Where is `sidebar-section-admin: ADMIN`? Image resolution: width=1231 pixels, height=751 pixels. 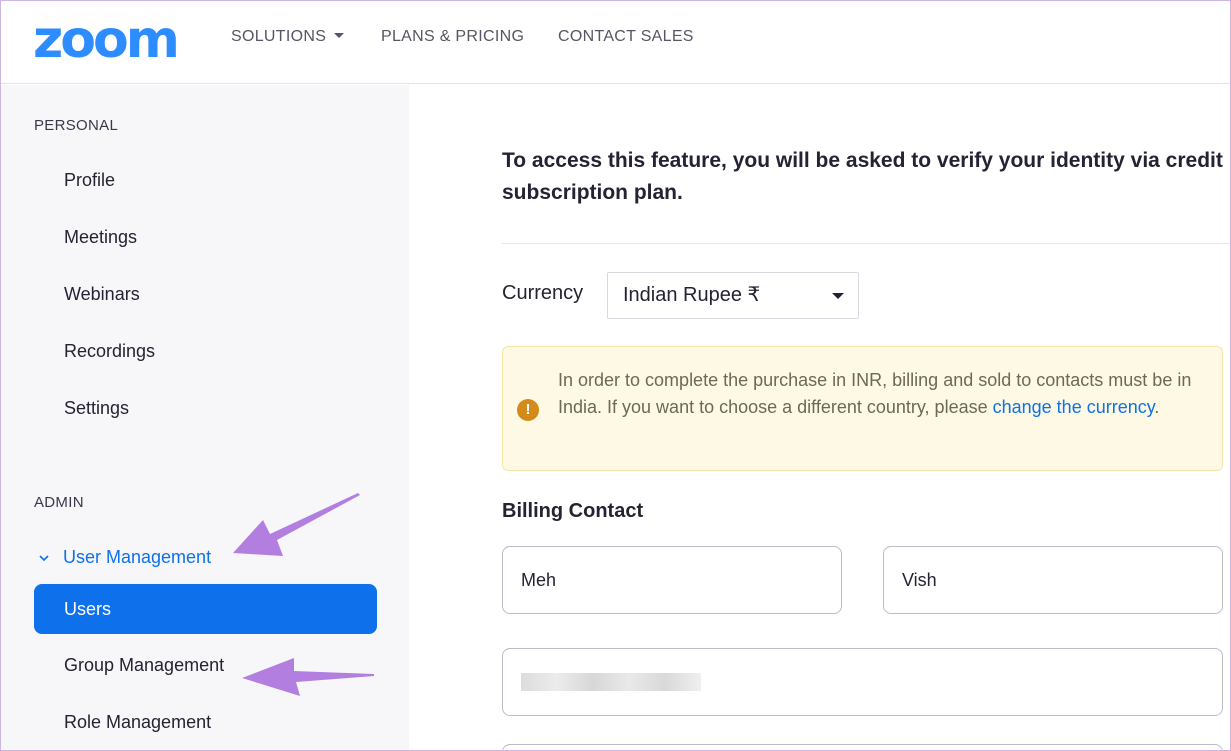
sidebar-section-admin: ADMIN is located at coordinates (59, 502).